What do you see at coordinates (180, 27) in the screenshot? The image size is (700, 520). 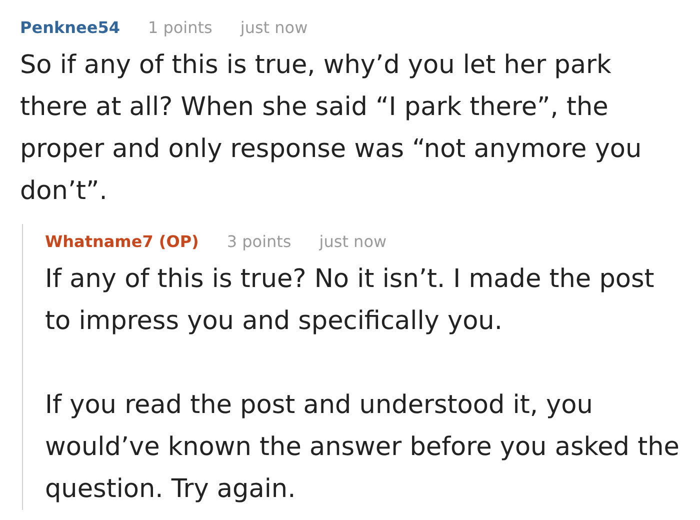 I see `comment-points: 1 points` at bounding box center [180, 27].